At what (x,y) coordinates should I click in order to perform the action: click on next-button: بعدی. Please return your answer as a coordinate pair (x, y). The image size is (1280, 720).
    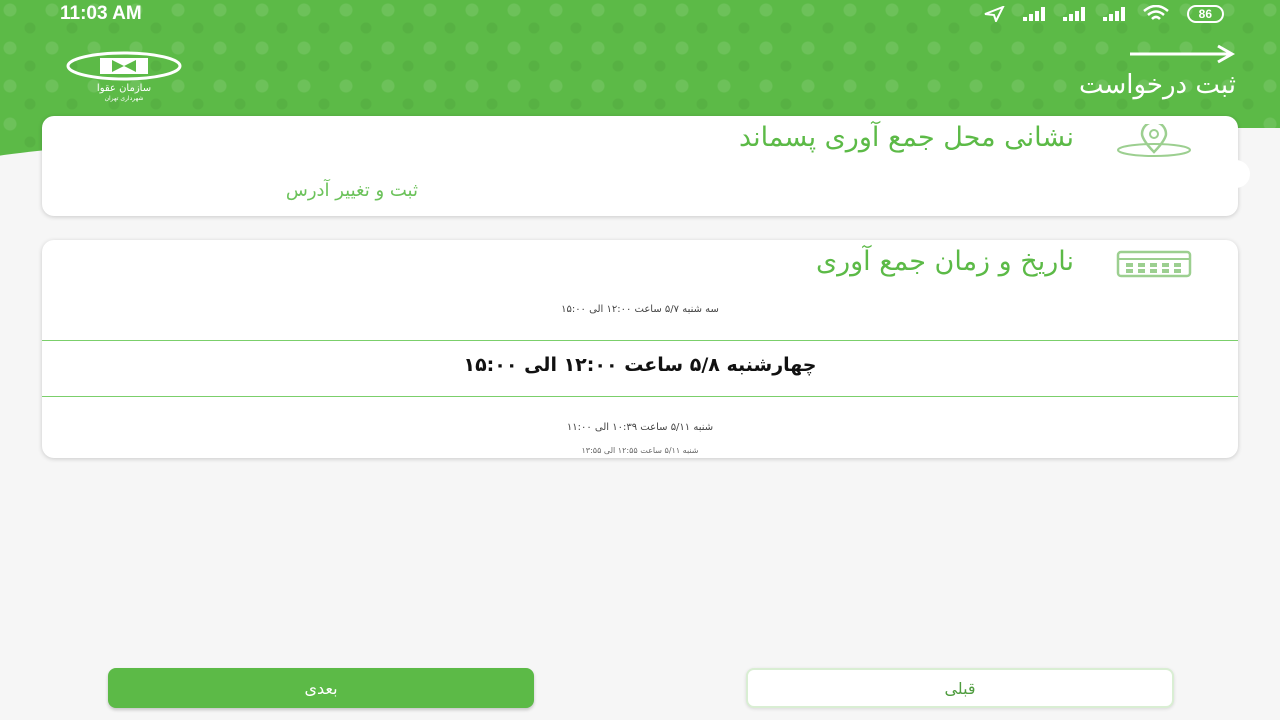
    Looking at the image, I should click on (321, 688).